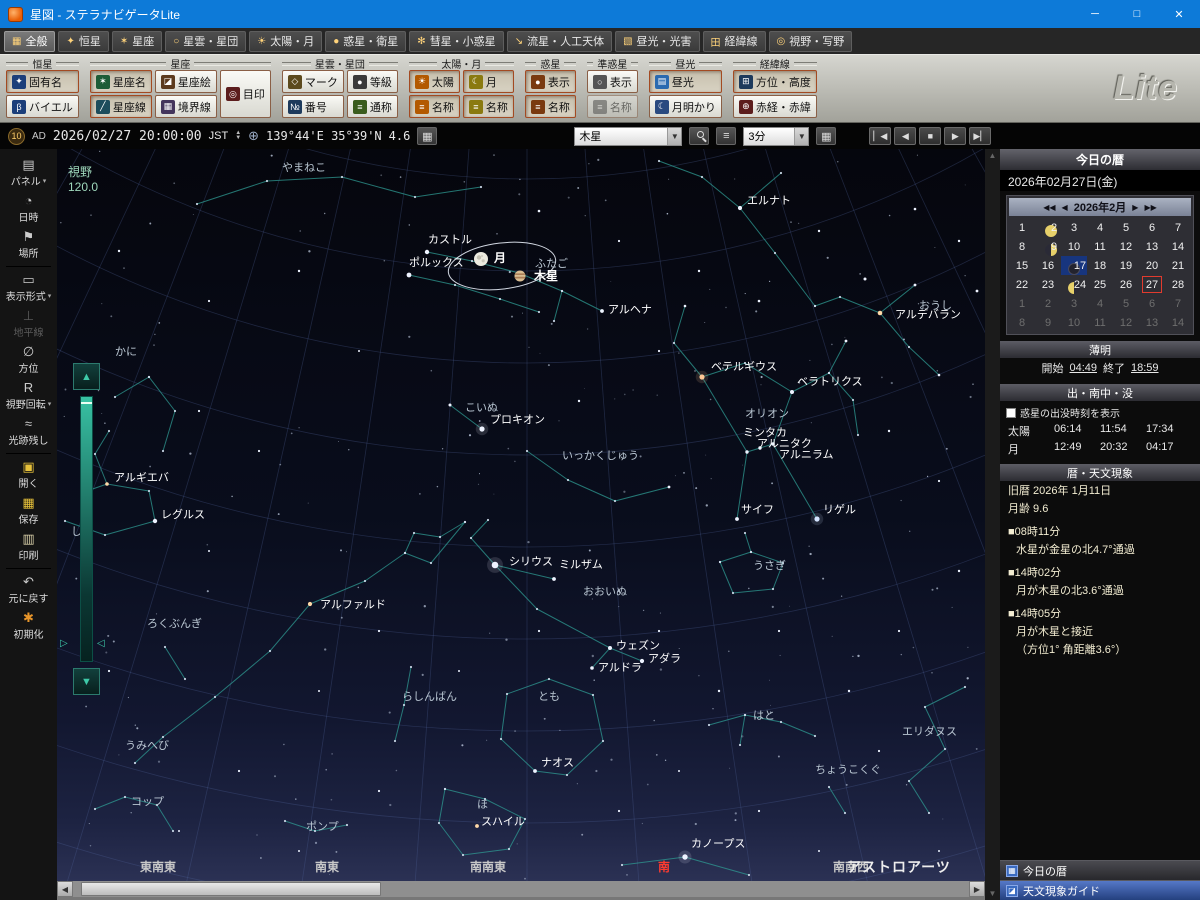 This screenshot has height=900, width=1200. What do you see at coordinates (930, 136) in the screenshot?
I see `playback-stop-button: ■` at bounding box center [930, 136].